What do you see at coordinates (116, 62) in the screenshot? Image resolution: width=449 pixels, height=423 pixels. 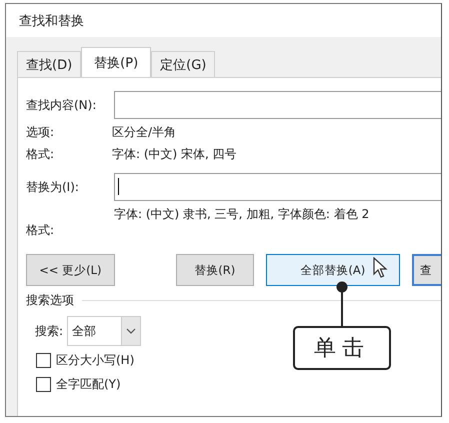 I see `tab: 替换(P)` at bounding box center [116, 62].